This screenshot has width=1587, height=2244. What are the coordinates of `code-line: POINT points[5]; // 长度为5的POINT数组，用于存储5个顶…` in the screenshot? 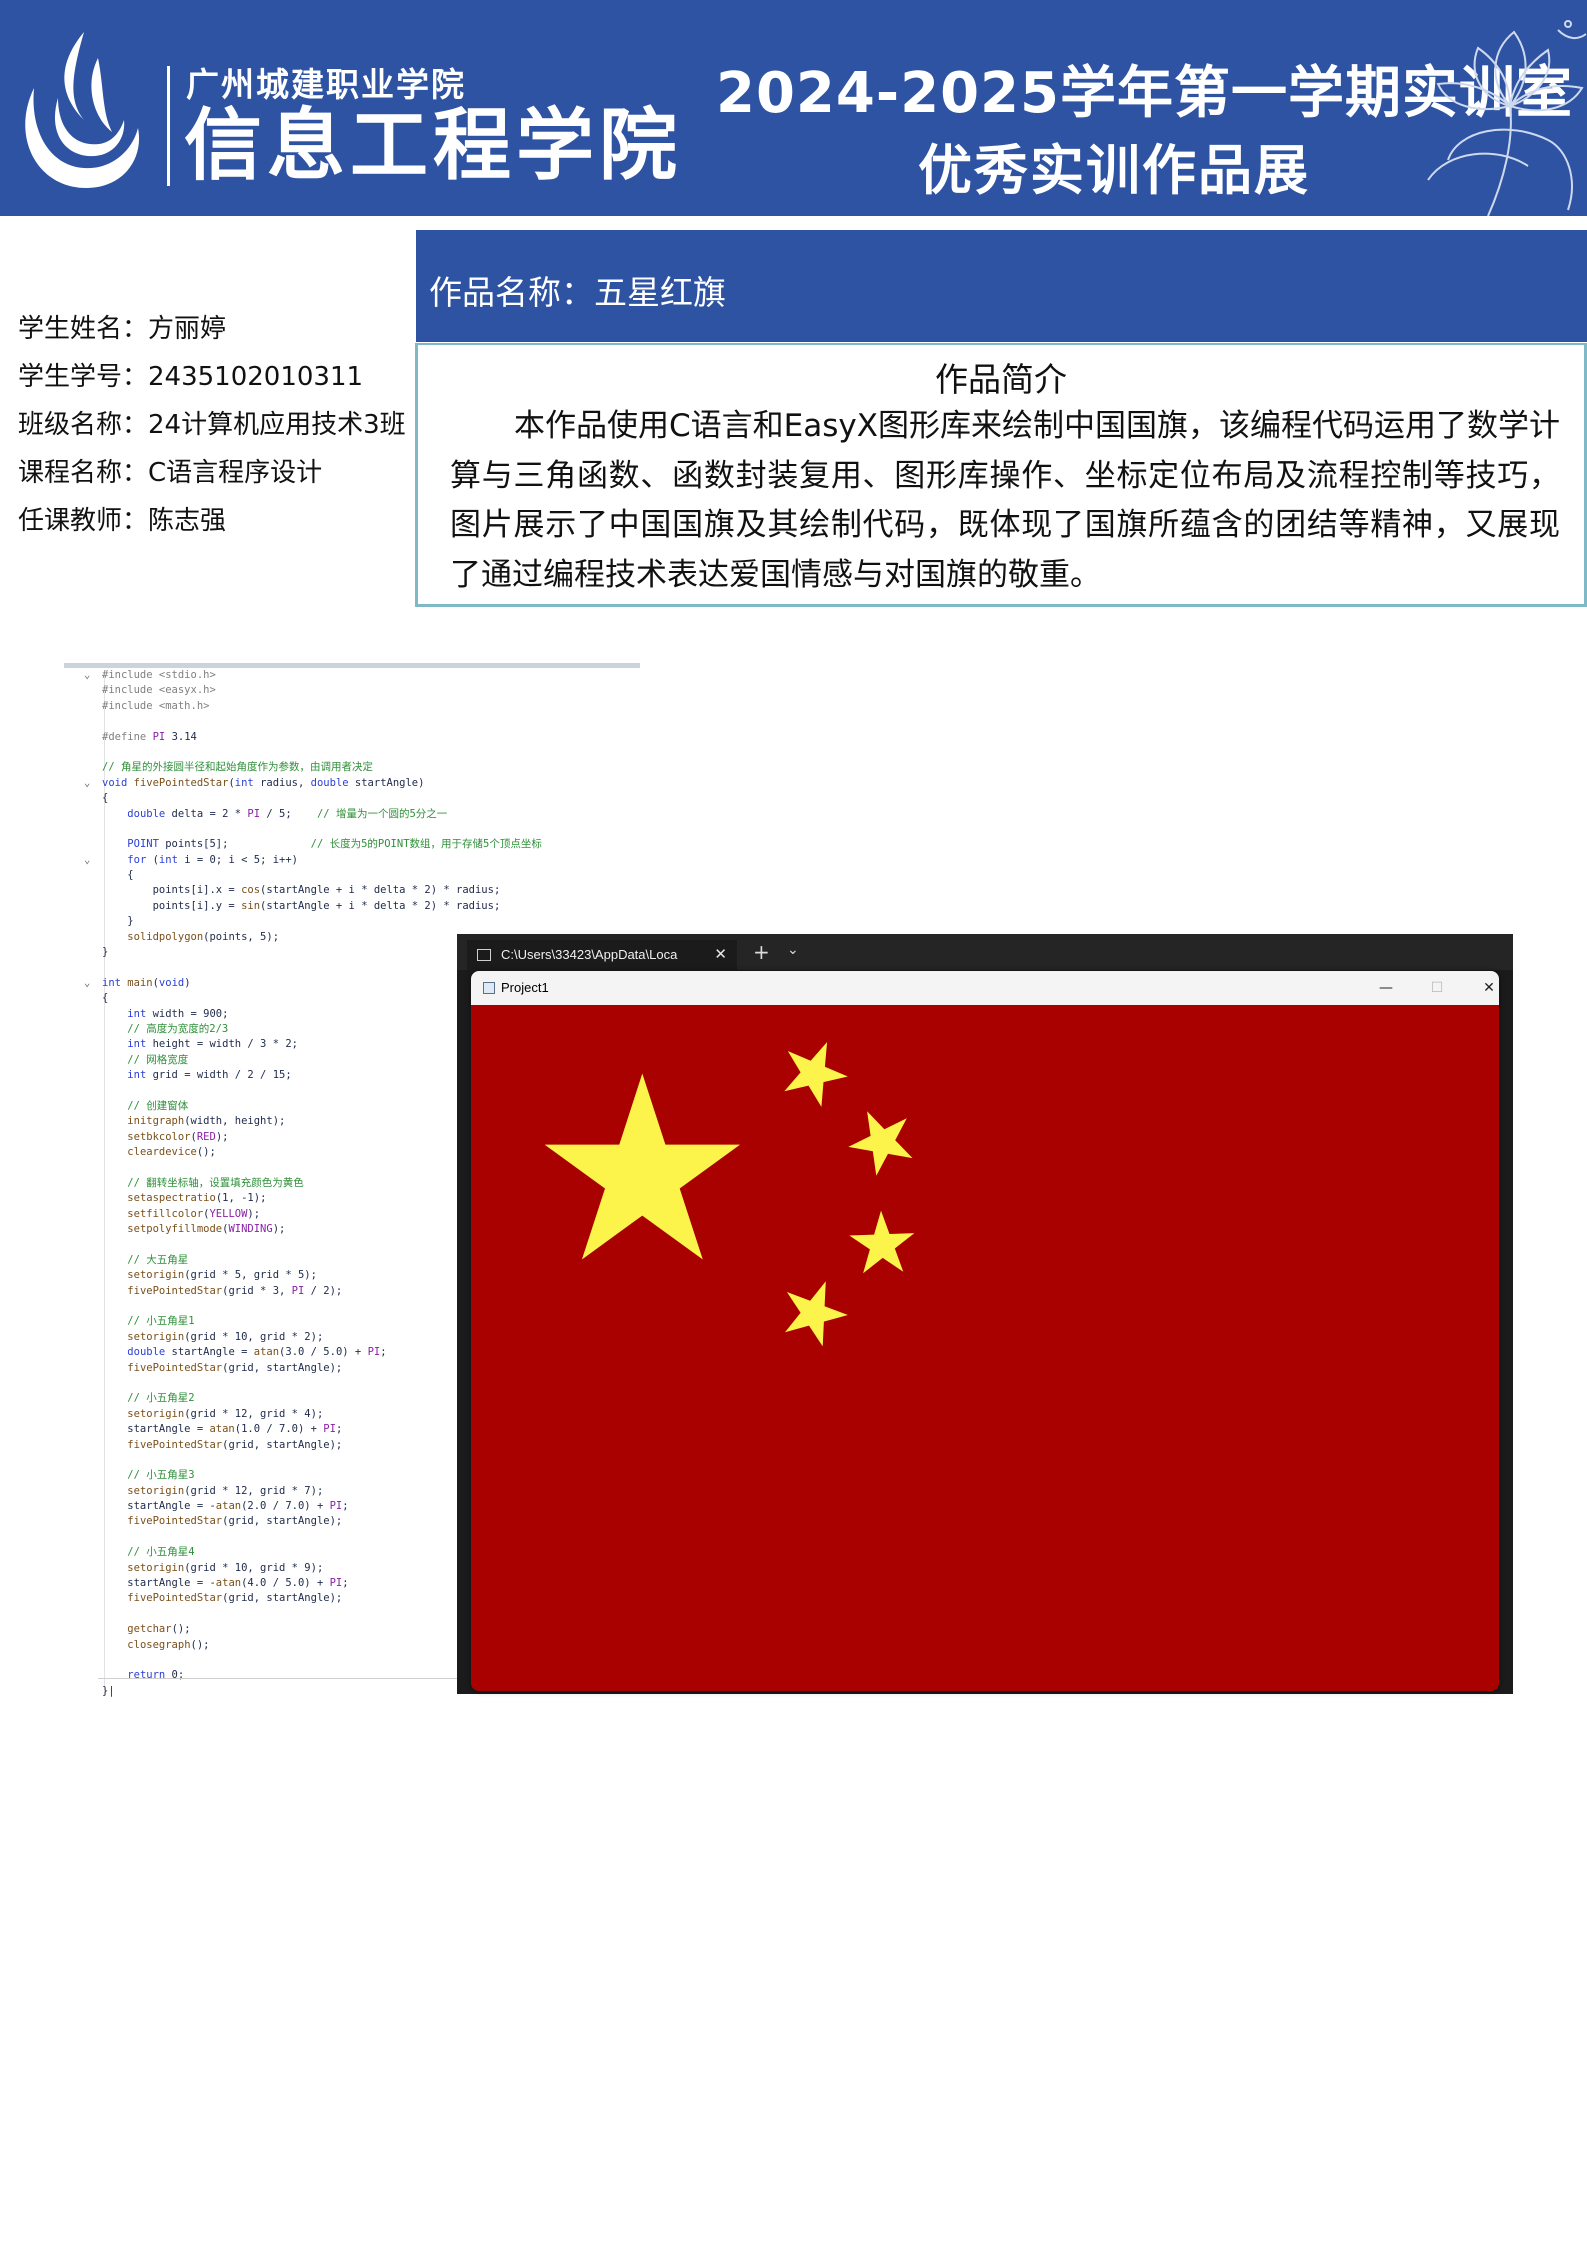 It's located at (313, 844).